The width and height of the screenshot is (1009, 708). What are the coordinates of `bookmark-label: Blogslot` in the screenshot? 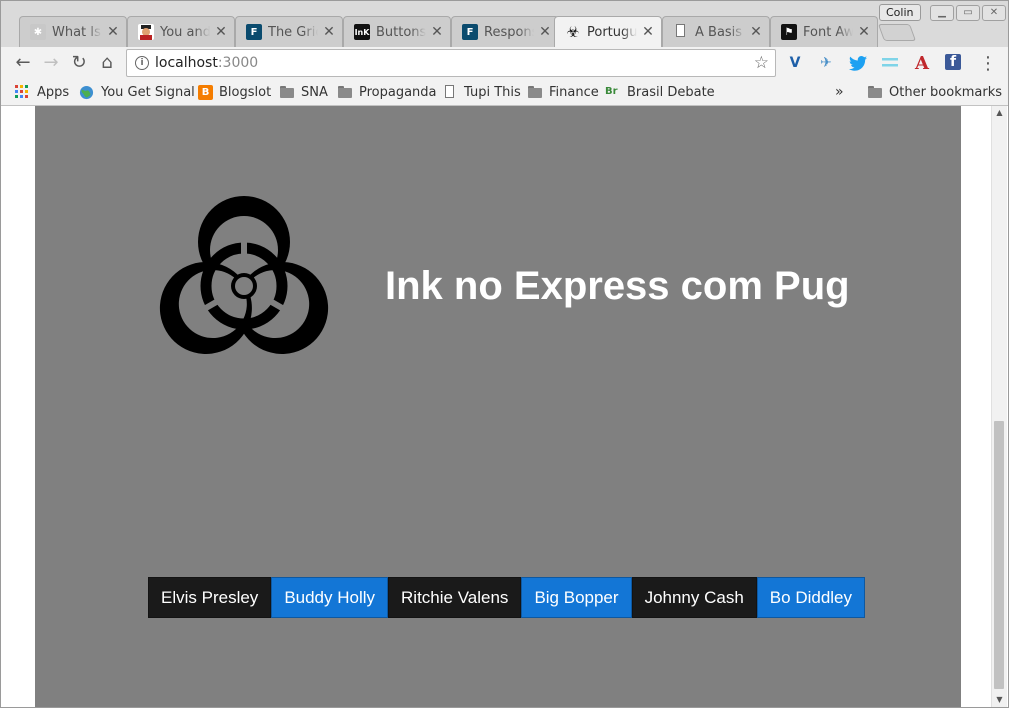 It's located at (245, 92).